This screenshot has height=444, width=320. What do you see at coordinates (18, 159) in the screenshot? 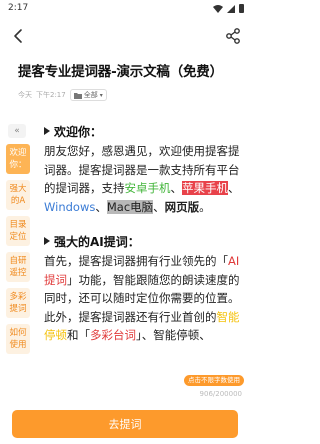
I see `outline-item-welcome: 欢迎你：` at bounding box center [18, 159].